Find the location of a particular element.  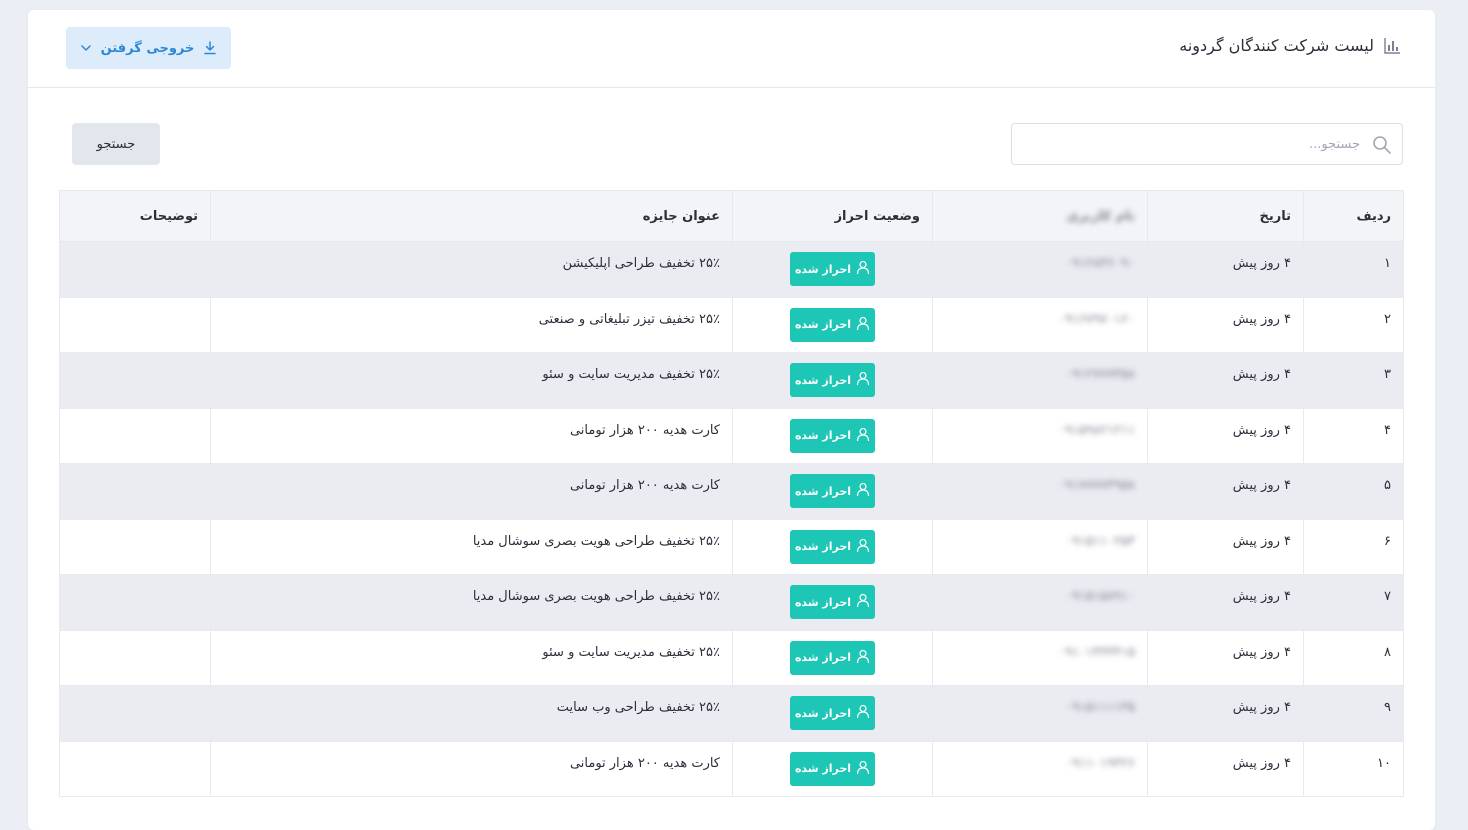

row-prize: ۲۵٪ تخفیف مدیریت سایت و سئو is located at coordinates (471, 380).